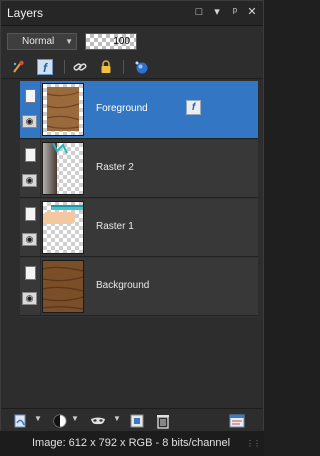 This screenshot has height=456, width=320. I want to click on mask-icon, so click(141, 67).